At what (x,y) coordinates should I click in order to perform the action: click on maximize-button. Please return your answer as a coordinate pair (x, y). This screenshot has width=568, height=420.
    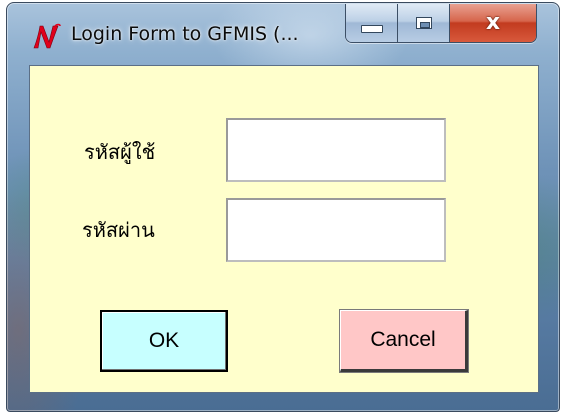
    Looking at the image, I should click on (424, 23).